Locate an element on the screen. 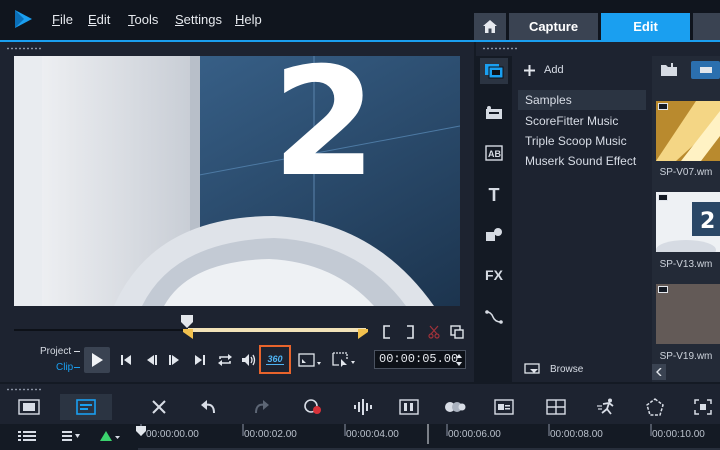 Image resolution: width=720 pixels, height=450 pixels. playback-controls: Project Clip 360 00:00:05.00 is located at coordinates (237, 360).